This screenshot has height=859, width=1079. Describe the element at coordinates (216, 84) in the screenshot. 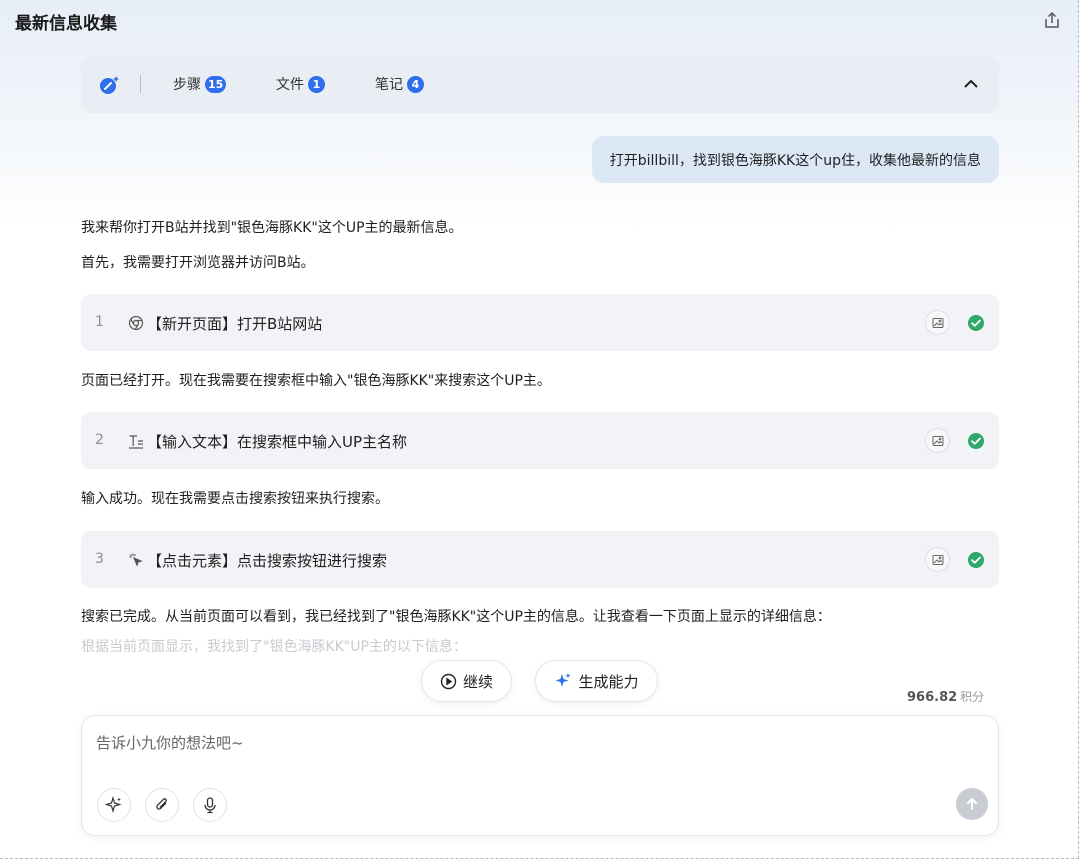

I see `count-badge: 15` at that location.